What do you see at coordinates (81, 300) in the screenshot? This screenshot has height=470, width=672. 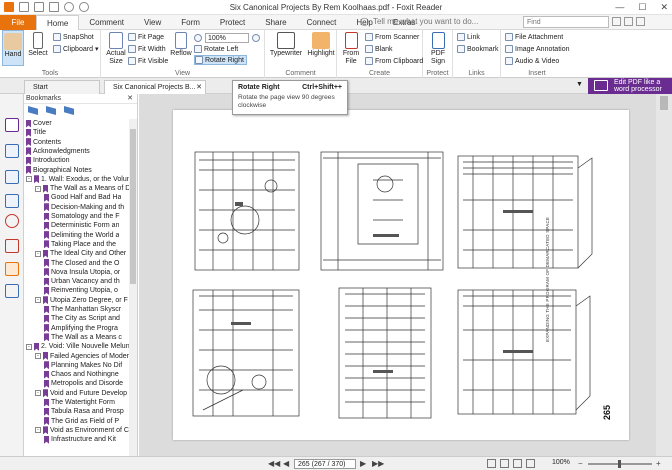 I see `bookmark-item: - Utopia Zero Degree, or F` at bounding box center [81, 300].